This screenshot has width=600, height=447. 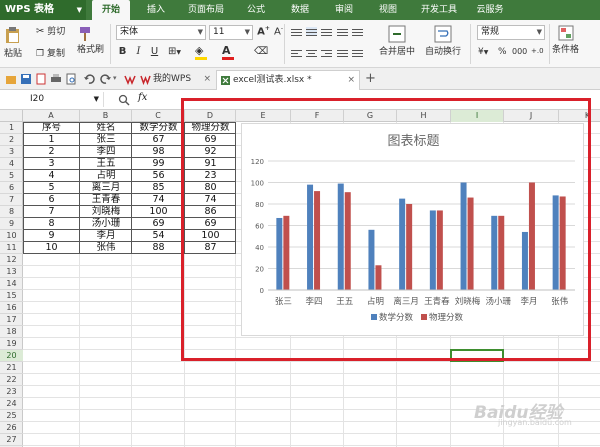 I want to click on tab-formulas: 公式, so click(x=256, y=10).